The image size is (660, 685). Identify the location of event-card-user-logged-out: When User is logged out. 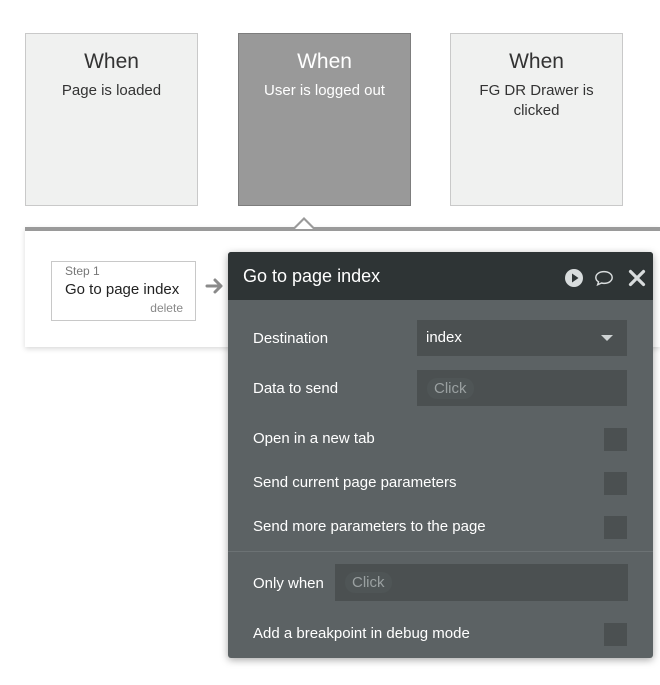
(324, 119).